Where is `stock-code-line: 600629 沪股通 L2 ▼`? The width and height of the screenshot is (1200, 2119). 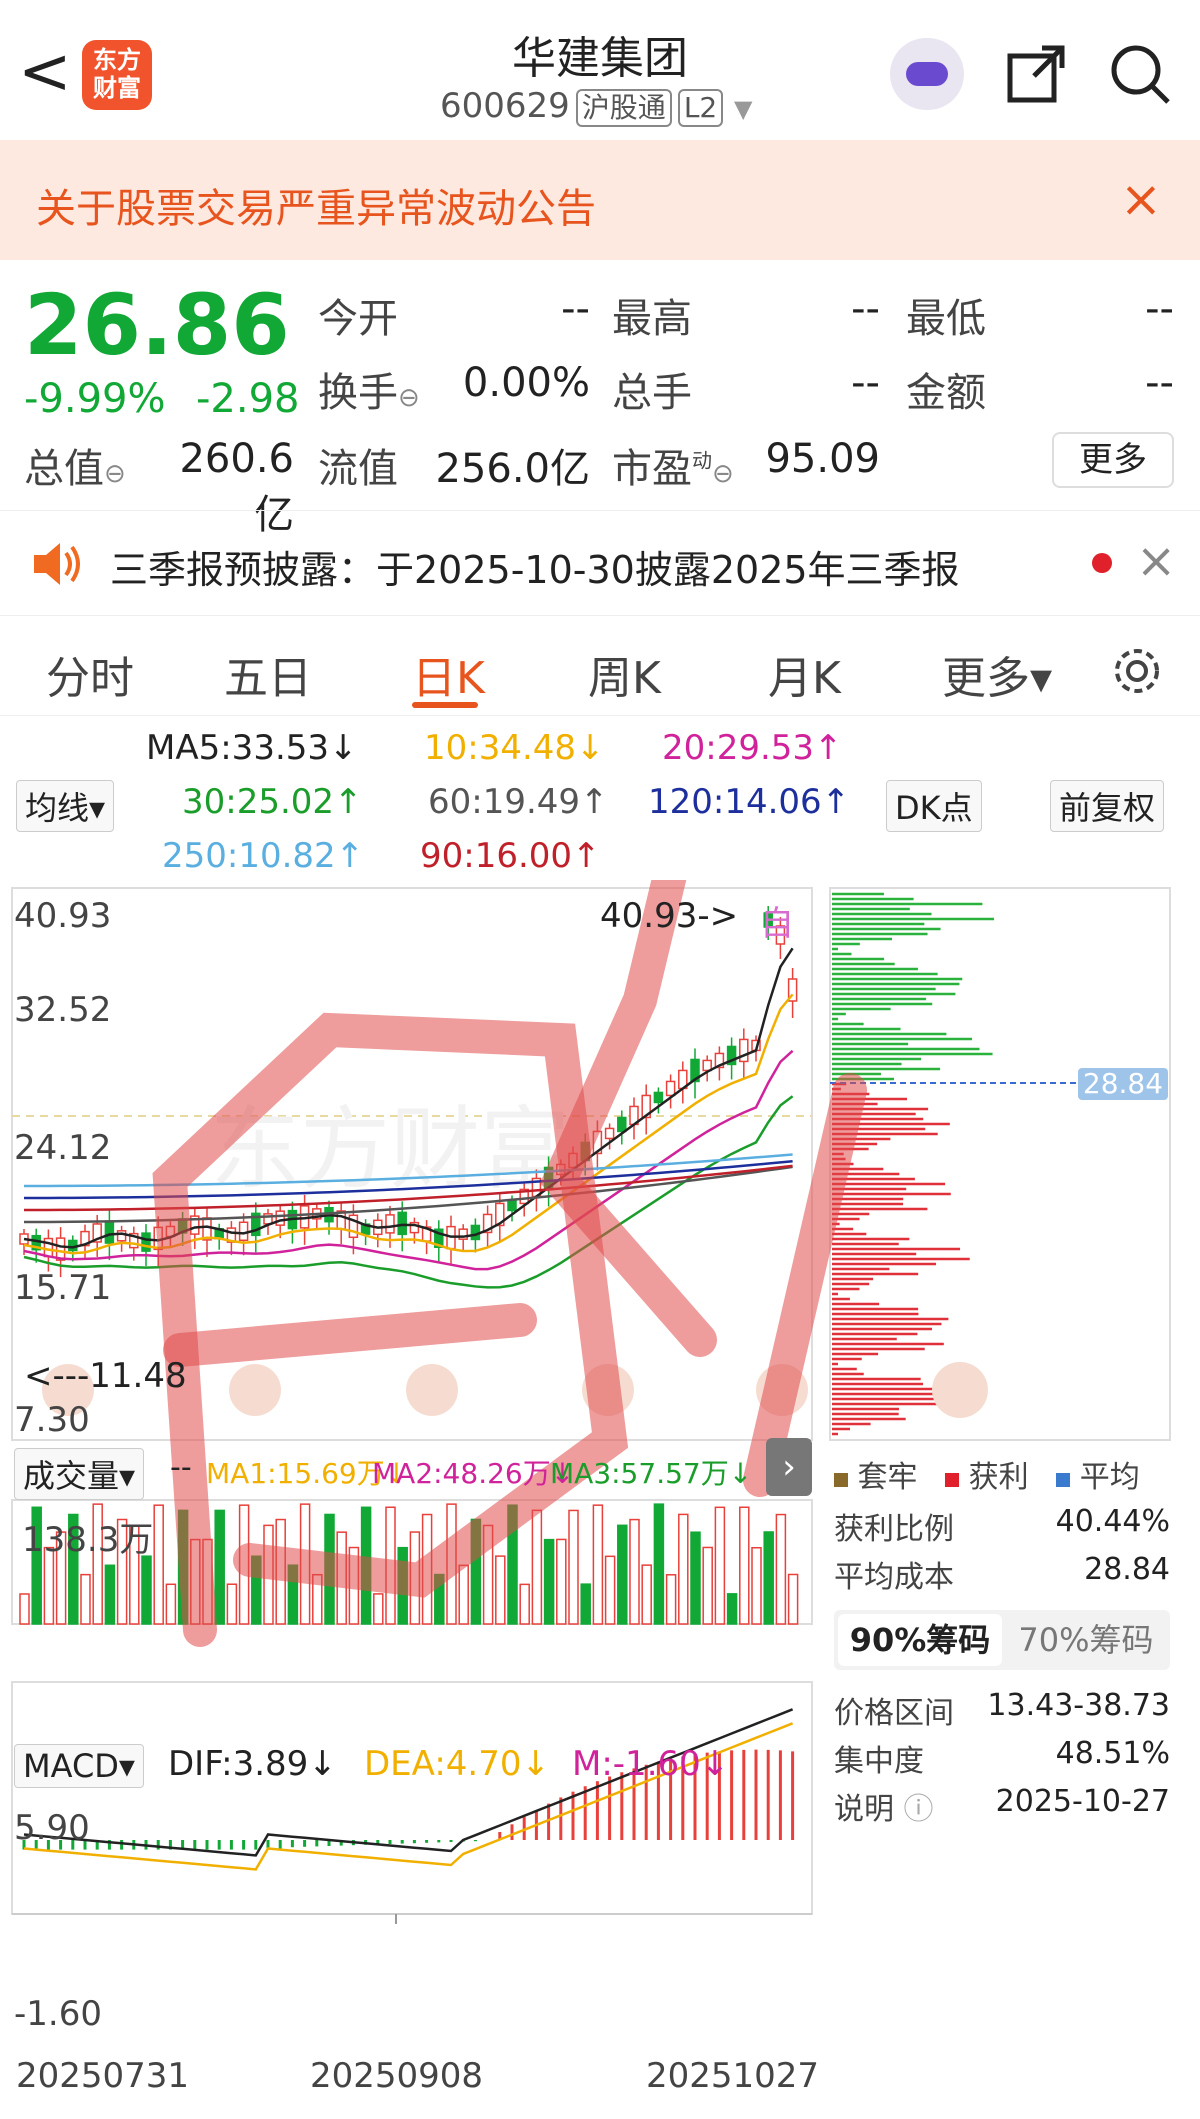 stock-code-line: 600629 沪股通 L2 ▼ is located at coordinates (596, 106).